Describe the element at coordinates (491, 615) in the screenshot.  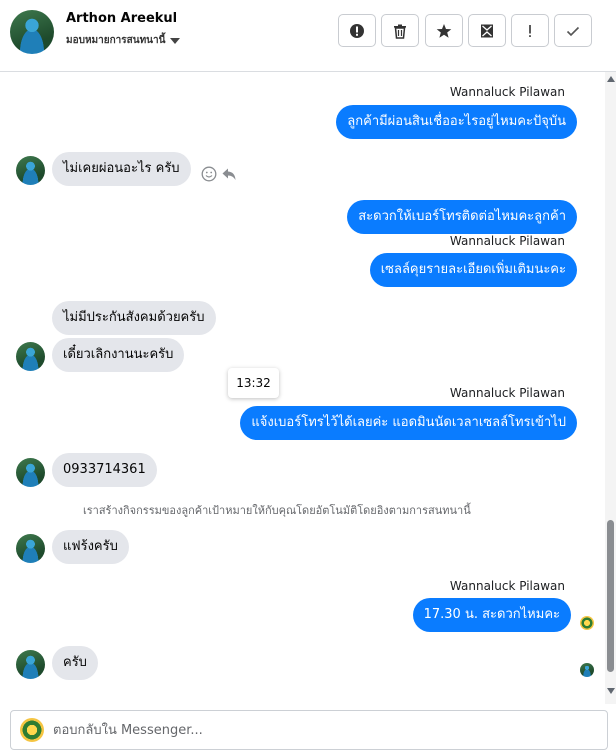
I see `outgoing-message: 17.30 น. สะดวกไหมคะ` at that location.